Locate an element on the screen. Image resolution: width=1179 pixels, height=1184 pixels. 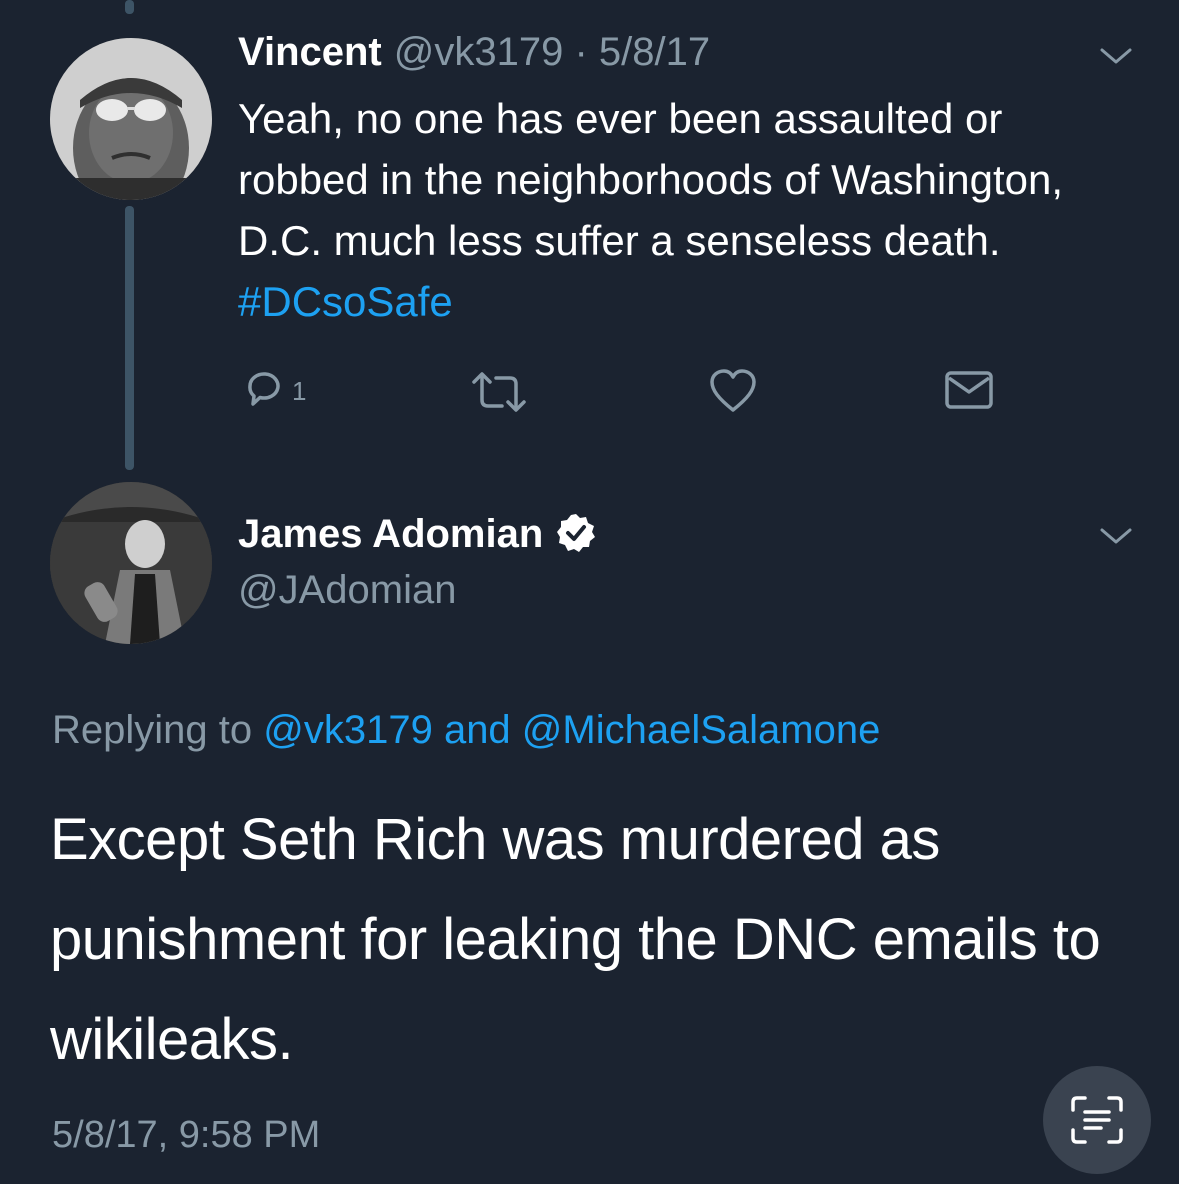
message-button is located at coordinates (969, 390).